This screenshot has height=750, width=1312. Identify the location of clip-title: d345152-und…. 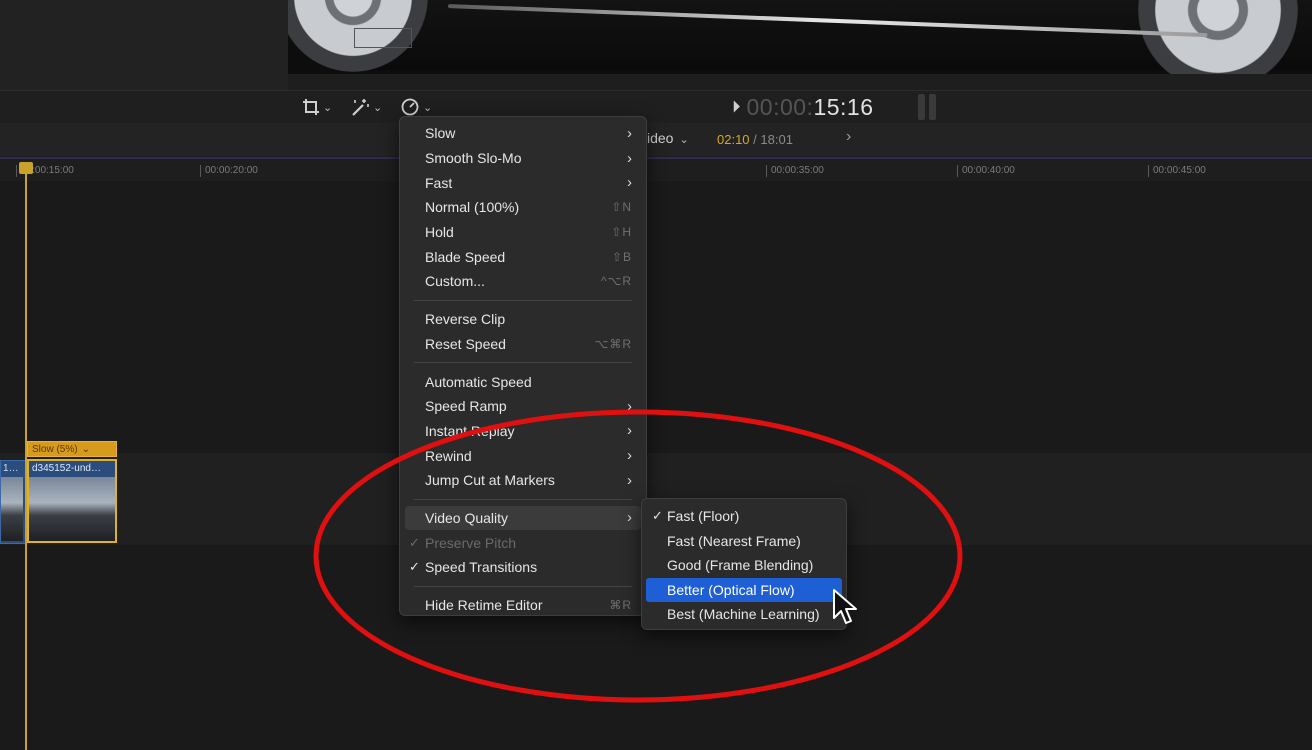
(66, 468).